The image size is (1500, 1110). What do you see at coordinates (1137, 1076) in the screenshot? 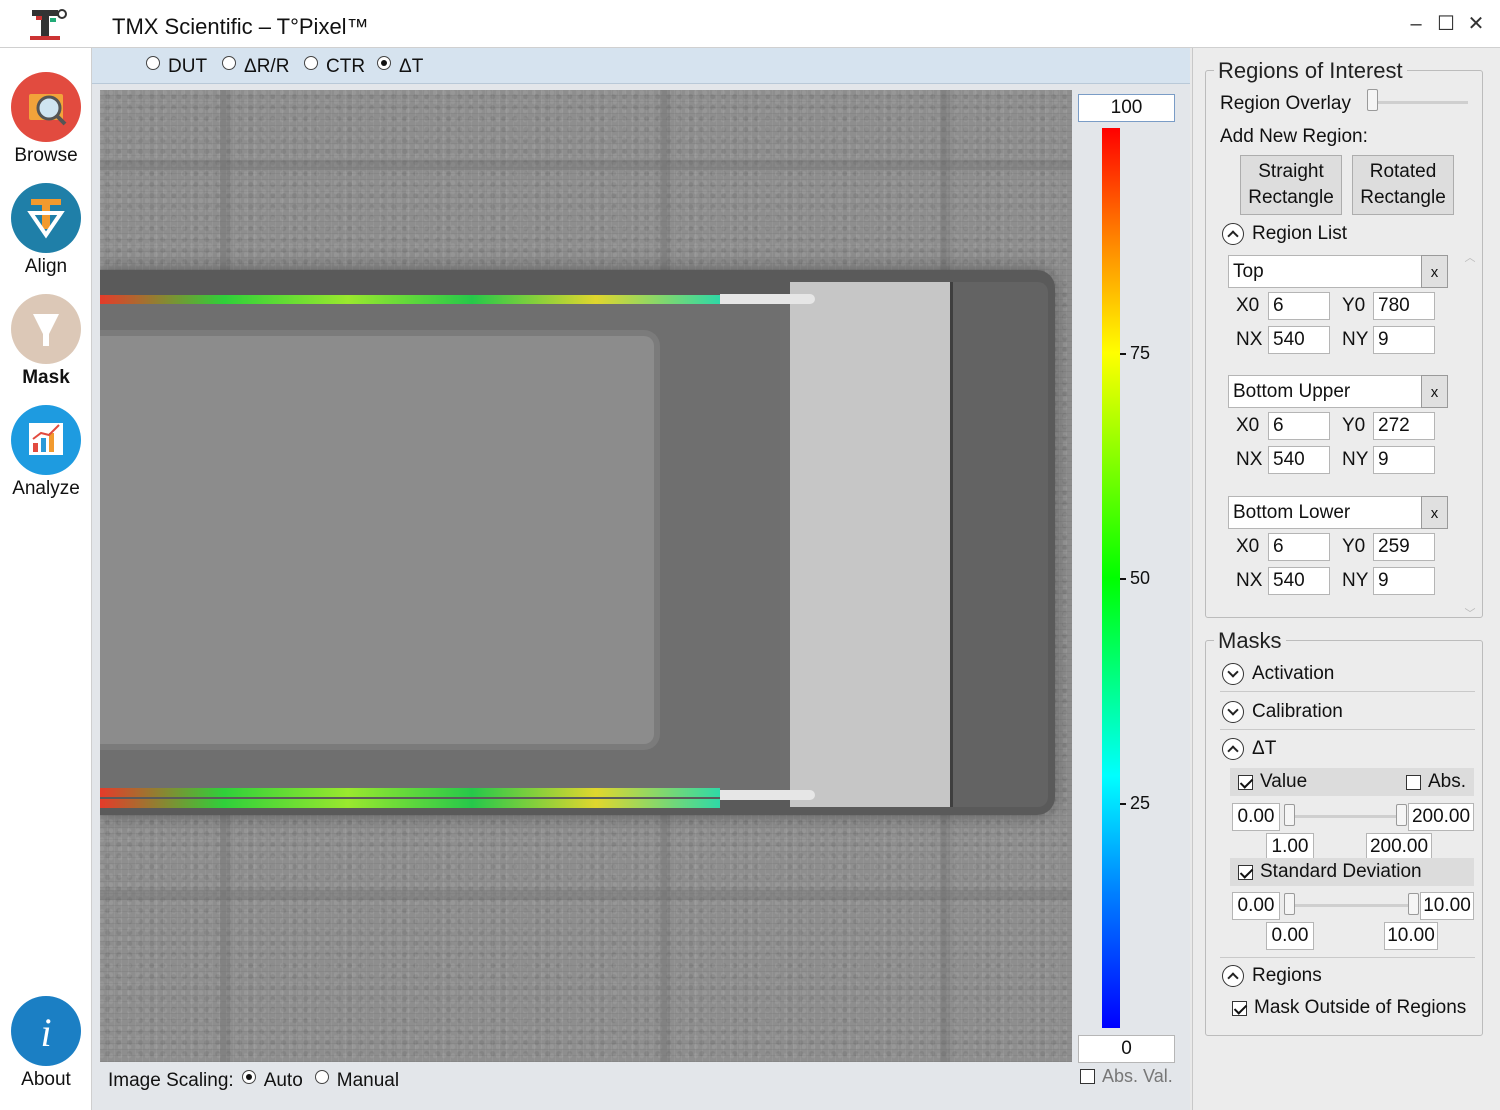
I see `abs-val-label: Abs. Val.` at bounding box center [1137, 1076].